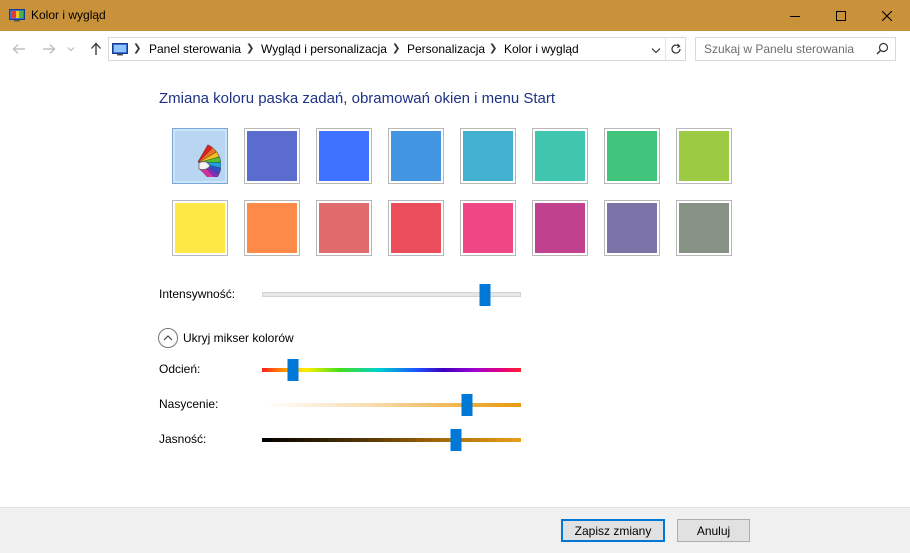 The height and width of the screenshot is (553, 910). Describe the element at coordinates (238, 338) in the screenshot. I see `hide-mixer-label: Ukryj mikser kolorów` at that location.